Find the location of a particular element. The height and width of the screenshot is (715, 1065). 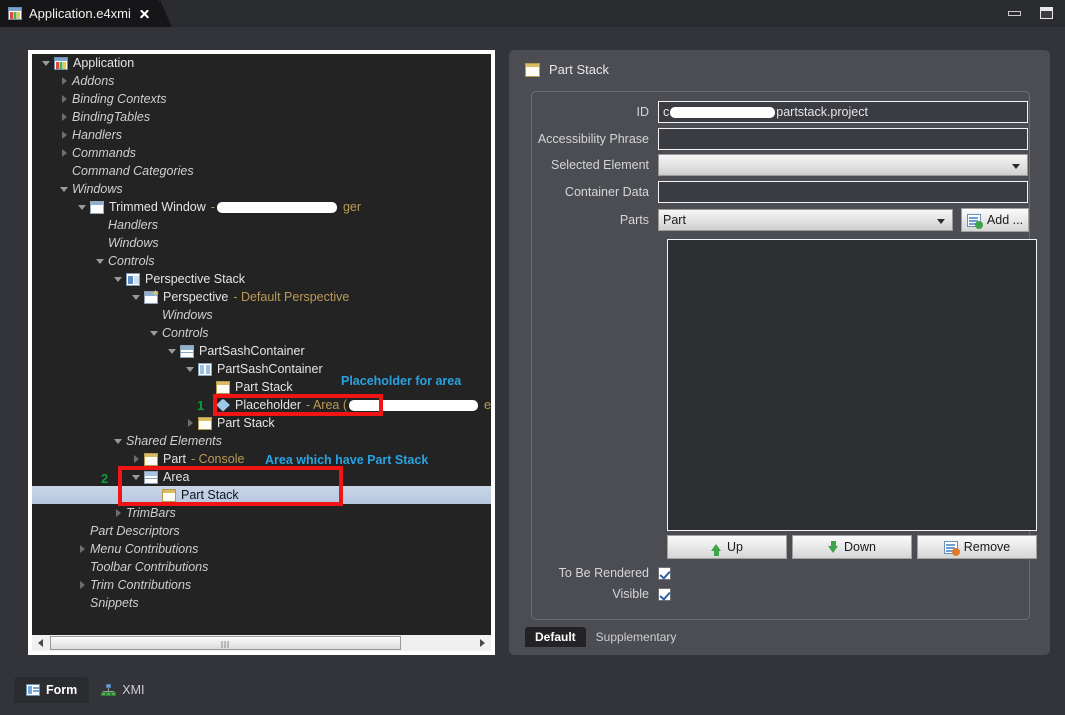

title-bar: Application.e4xmi is located at coordinates (532, 13).